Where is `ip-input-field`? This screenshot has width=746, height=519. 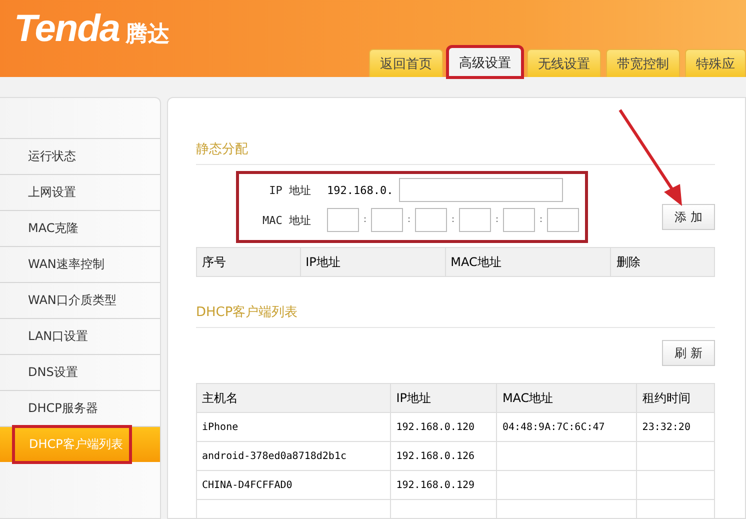 ip-input-field is located at coordinates (481, 190).